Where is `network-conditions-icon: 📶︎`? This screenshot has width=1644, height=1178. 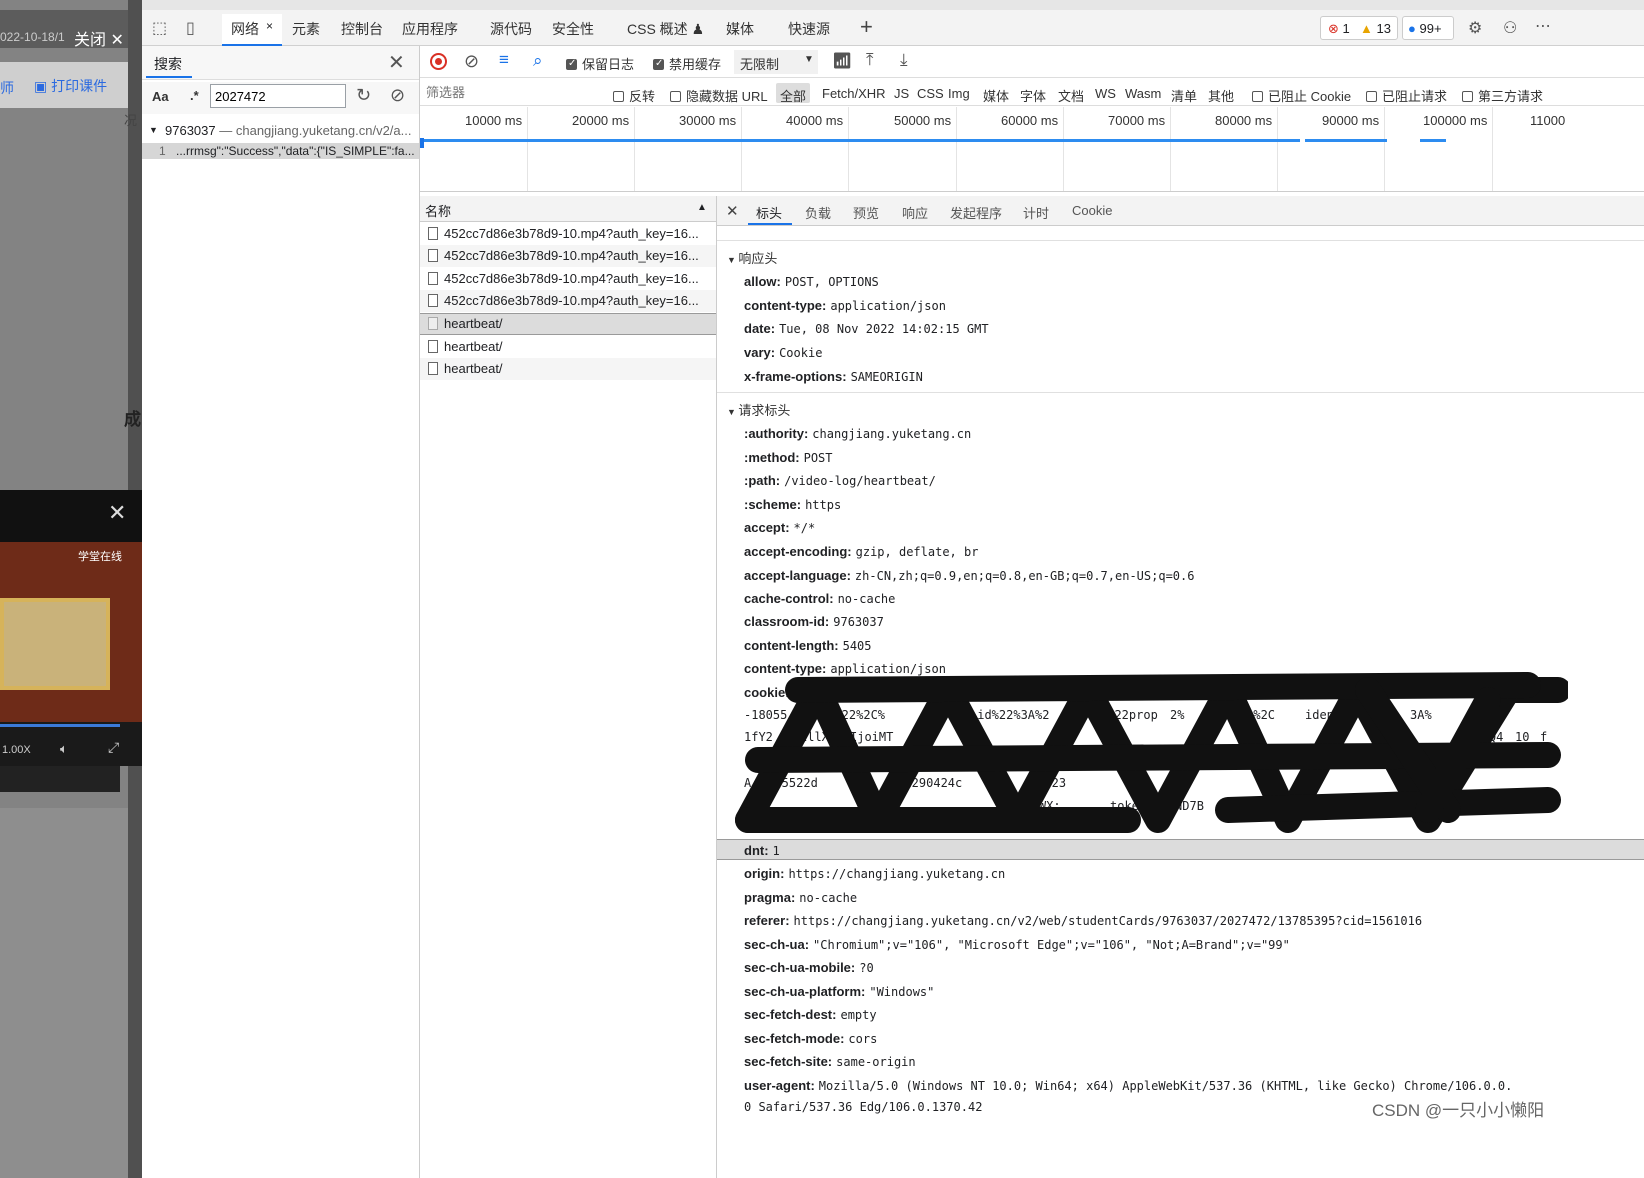 network-conditions-icon: 📶︎ is located at coordinates (842, 61).